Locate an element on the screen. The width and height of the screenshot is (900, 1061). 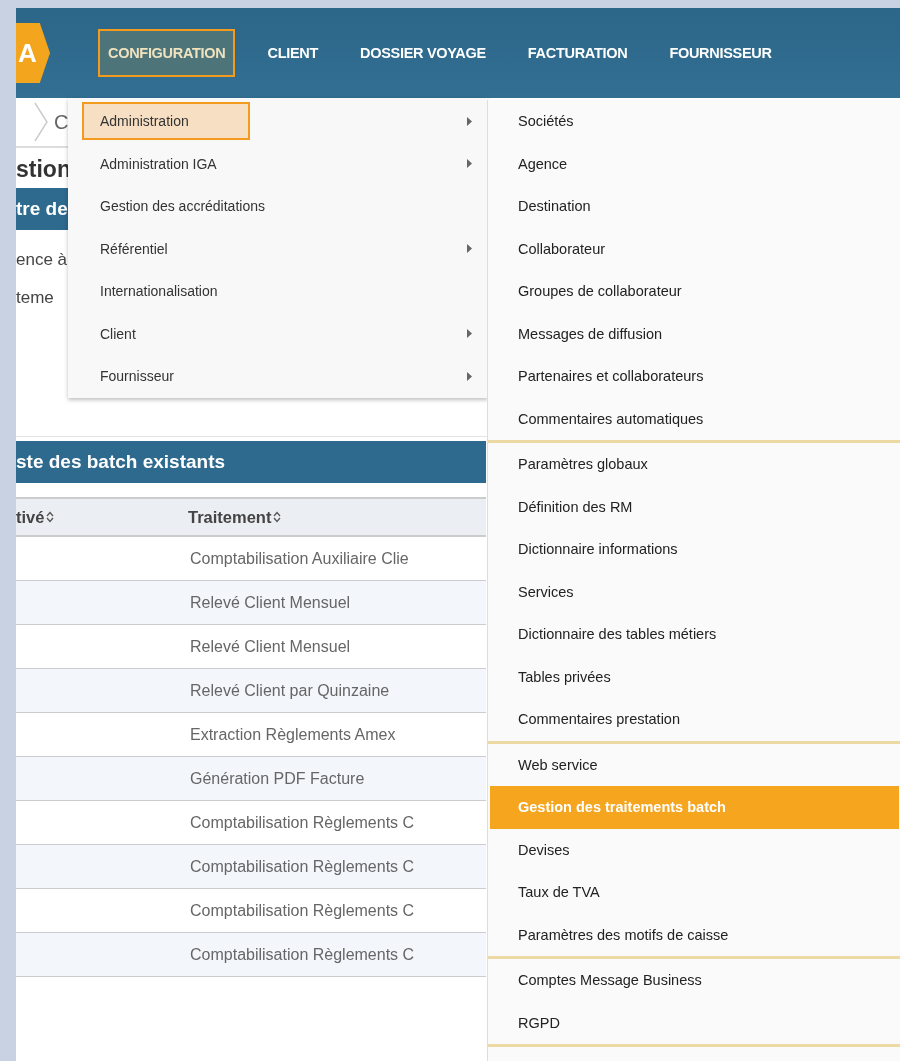
column-header: tivé is located at coordinates (102, 517).